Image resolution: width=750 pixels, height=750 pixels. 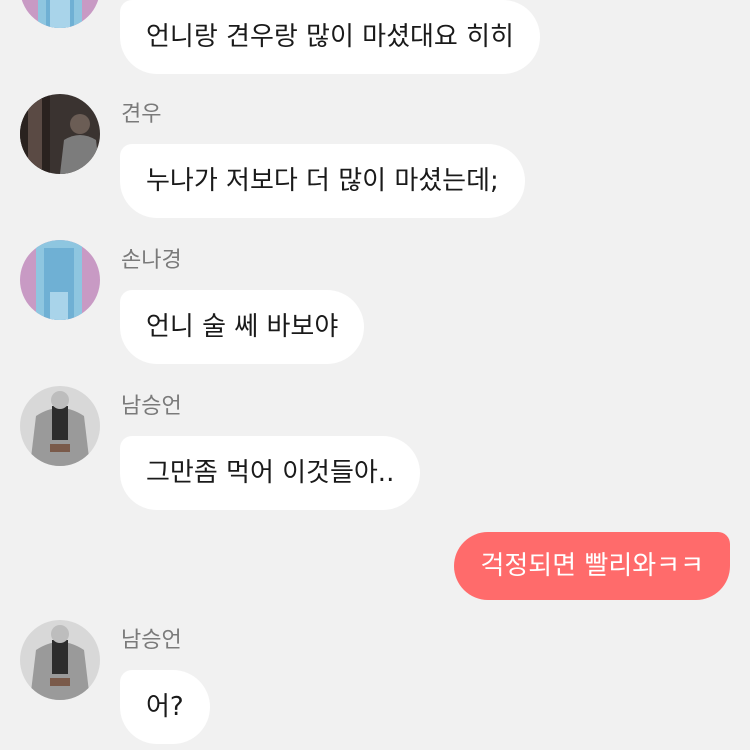 I want to click on message-bubble: 언니 술 쎄 바보야, so click(x=242, y=327).